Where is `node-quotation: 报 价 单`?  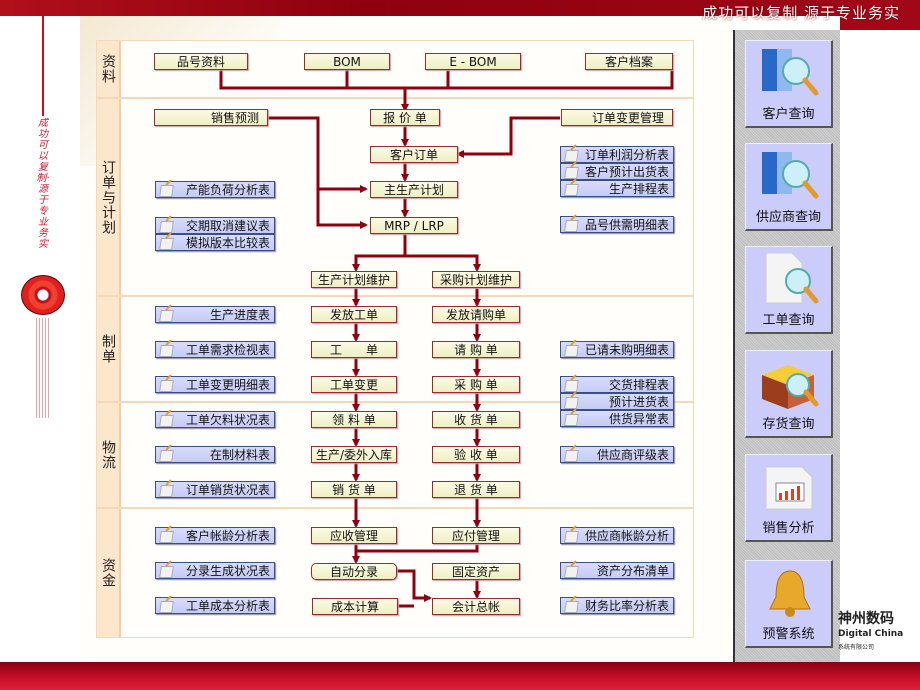
node-quotation: 报 价 单 is located at coordinates (405, 117).